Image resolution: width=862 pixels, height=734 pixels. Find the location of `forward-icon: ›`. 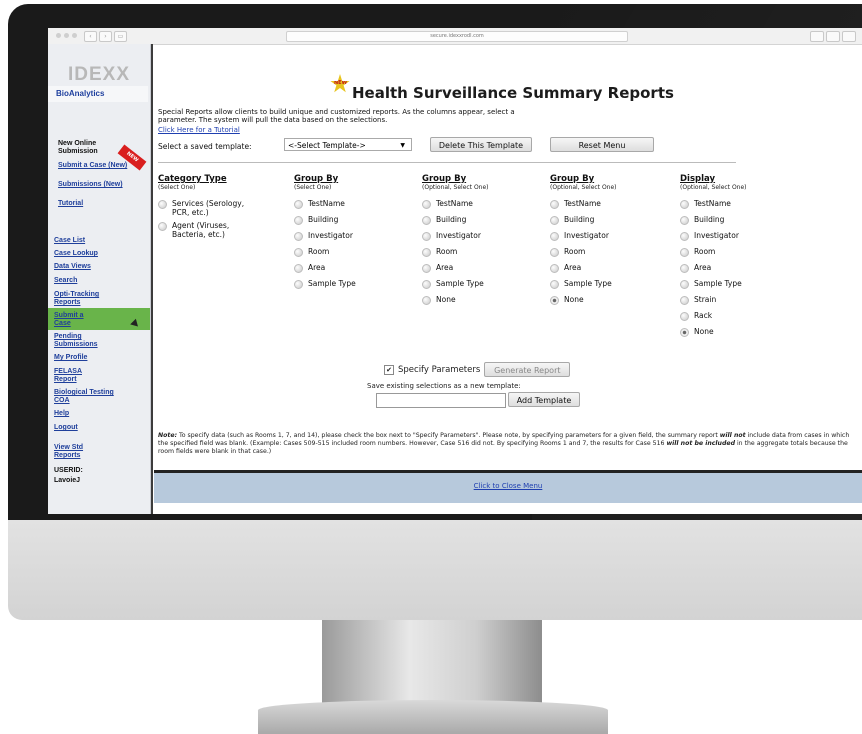

forward-icon: › is located at coordinates (105, 36).